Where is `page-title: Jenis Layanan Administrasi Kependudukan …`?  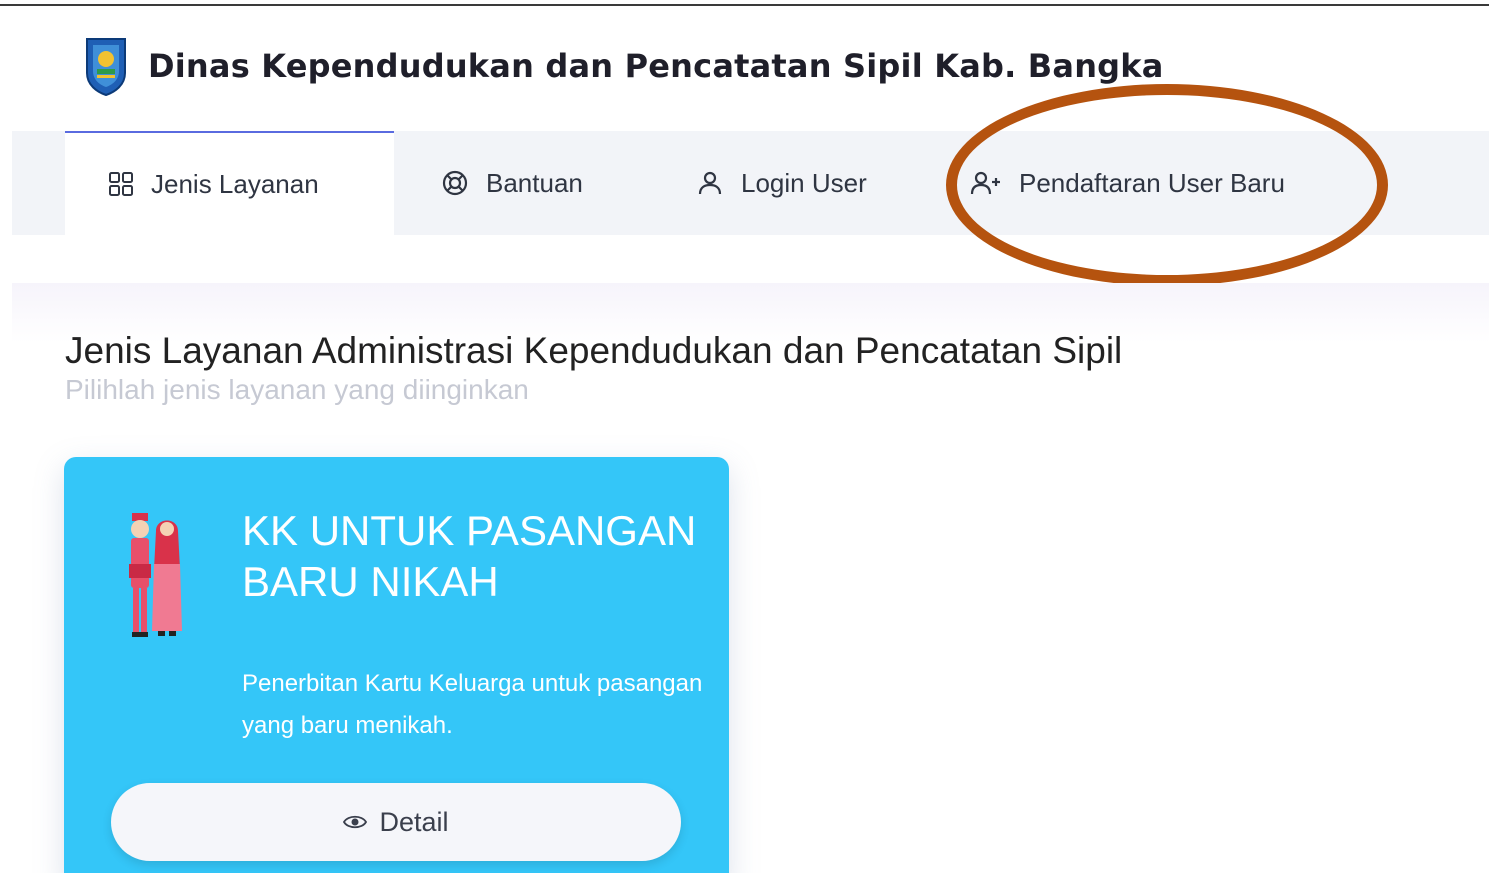
page-title: Jenis Layanan Administrasi Kependudukan … is located at coordinates (594, 350).